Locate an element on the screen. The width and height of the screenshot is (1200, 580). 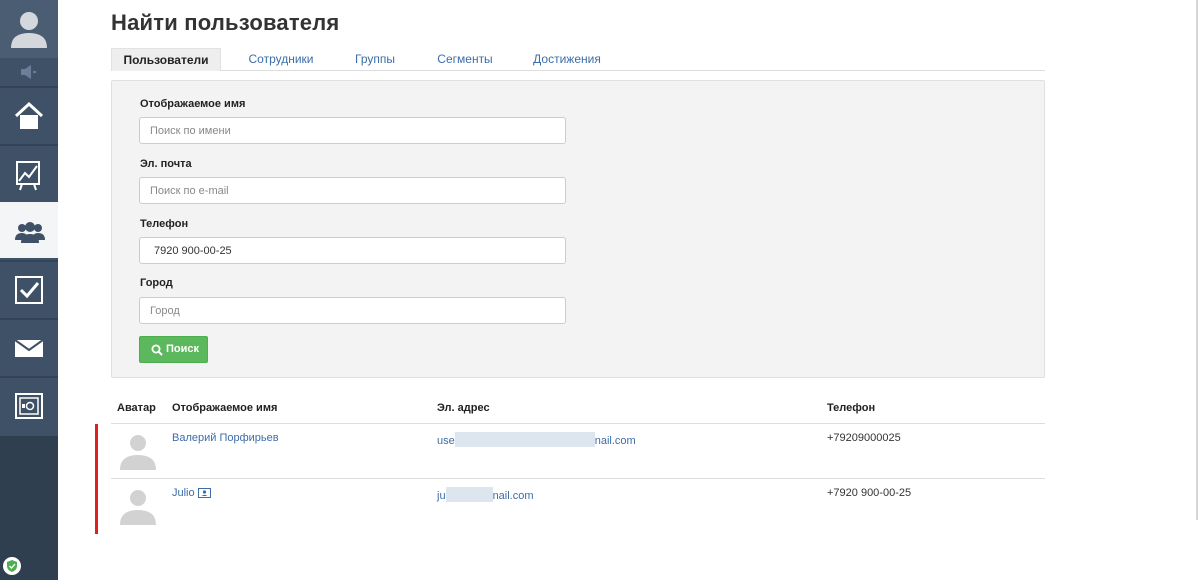
sidebar-item-safe is located at coordinates (29, 404).